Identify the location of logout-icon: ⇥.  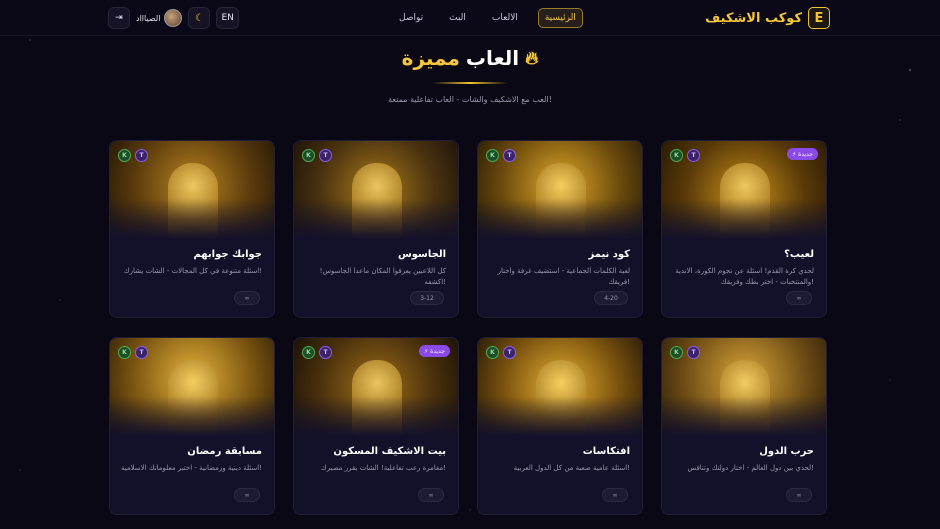
(119, 18).